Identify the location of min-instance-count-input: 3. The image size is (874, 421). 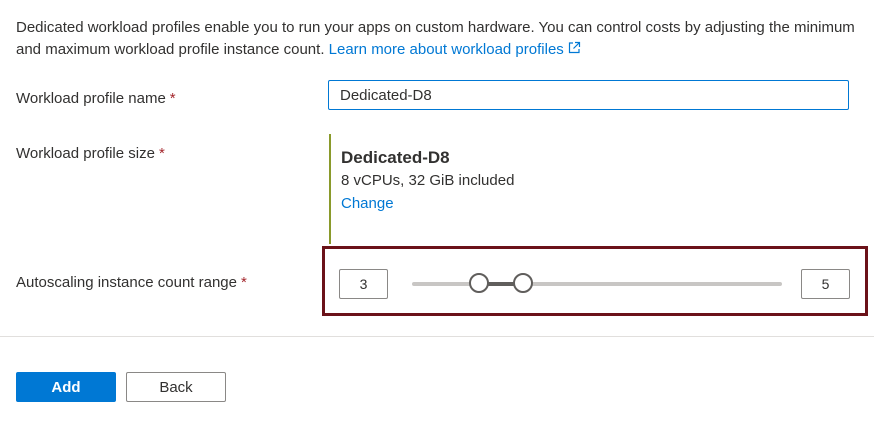
(363, 284).